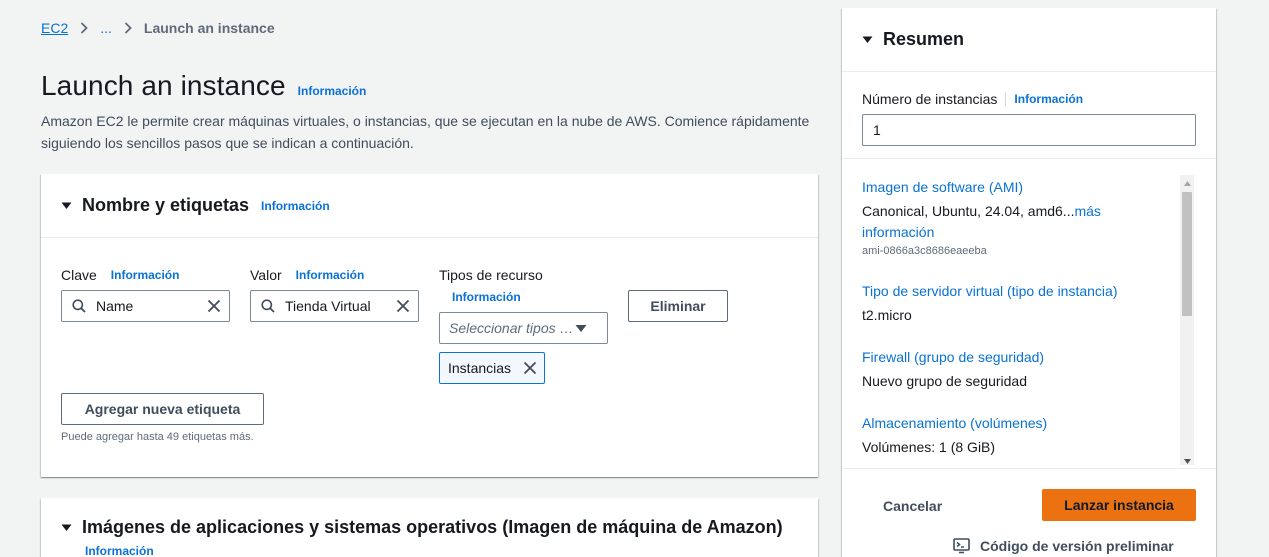 This screenshot has height=557, width=1269. Describe the element at coordinates (1187, 254) in the screenshot. I see `scrollbar-thumb` at that location.